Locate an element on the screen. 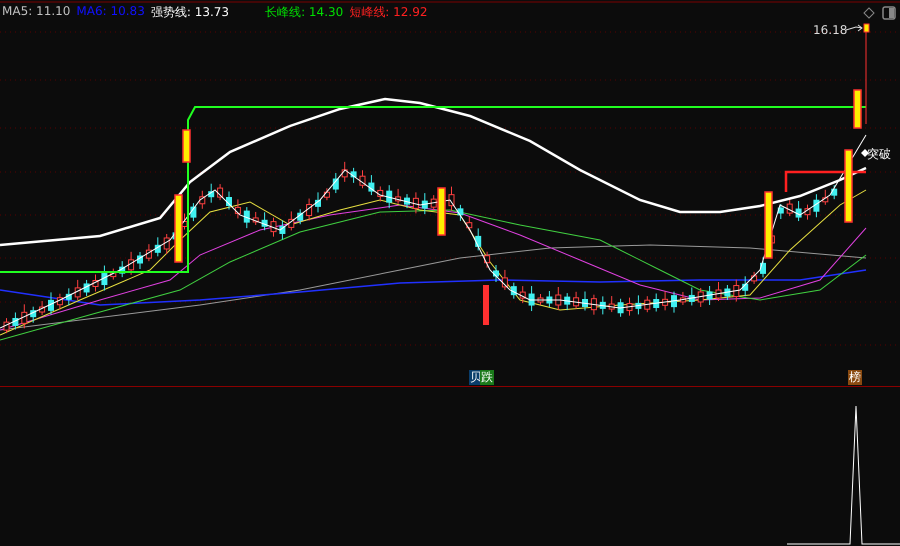 The height and width of the screenshot is (546, 900). signal-marker: 跌 is located at coordinates (487, 377).